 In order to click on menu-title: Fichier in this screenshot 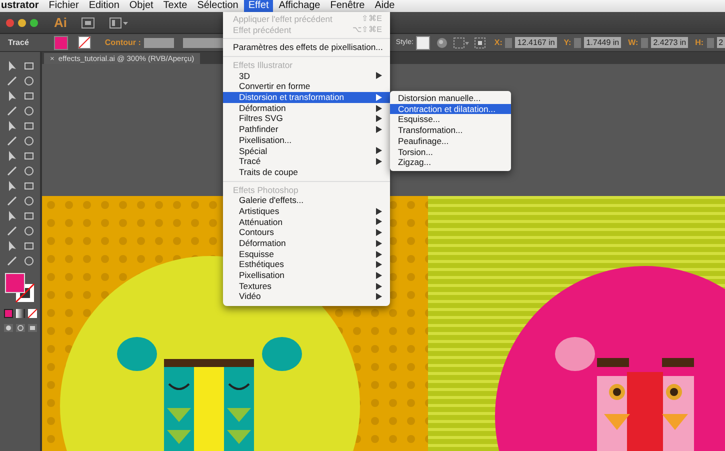, I will do `click(63, 6)`.